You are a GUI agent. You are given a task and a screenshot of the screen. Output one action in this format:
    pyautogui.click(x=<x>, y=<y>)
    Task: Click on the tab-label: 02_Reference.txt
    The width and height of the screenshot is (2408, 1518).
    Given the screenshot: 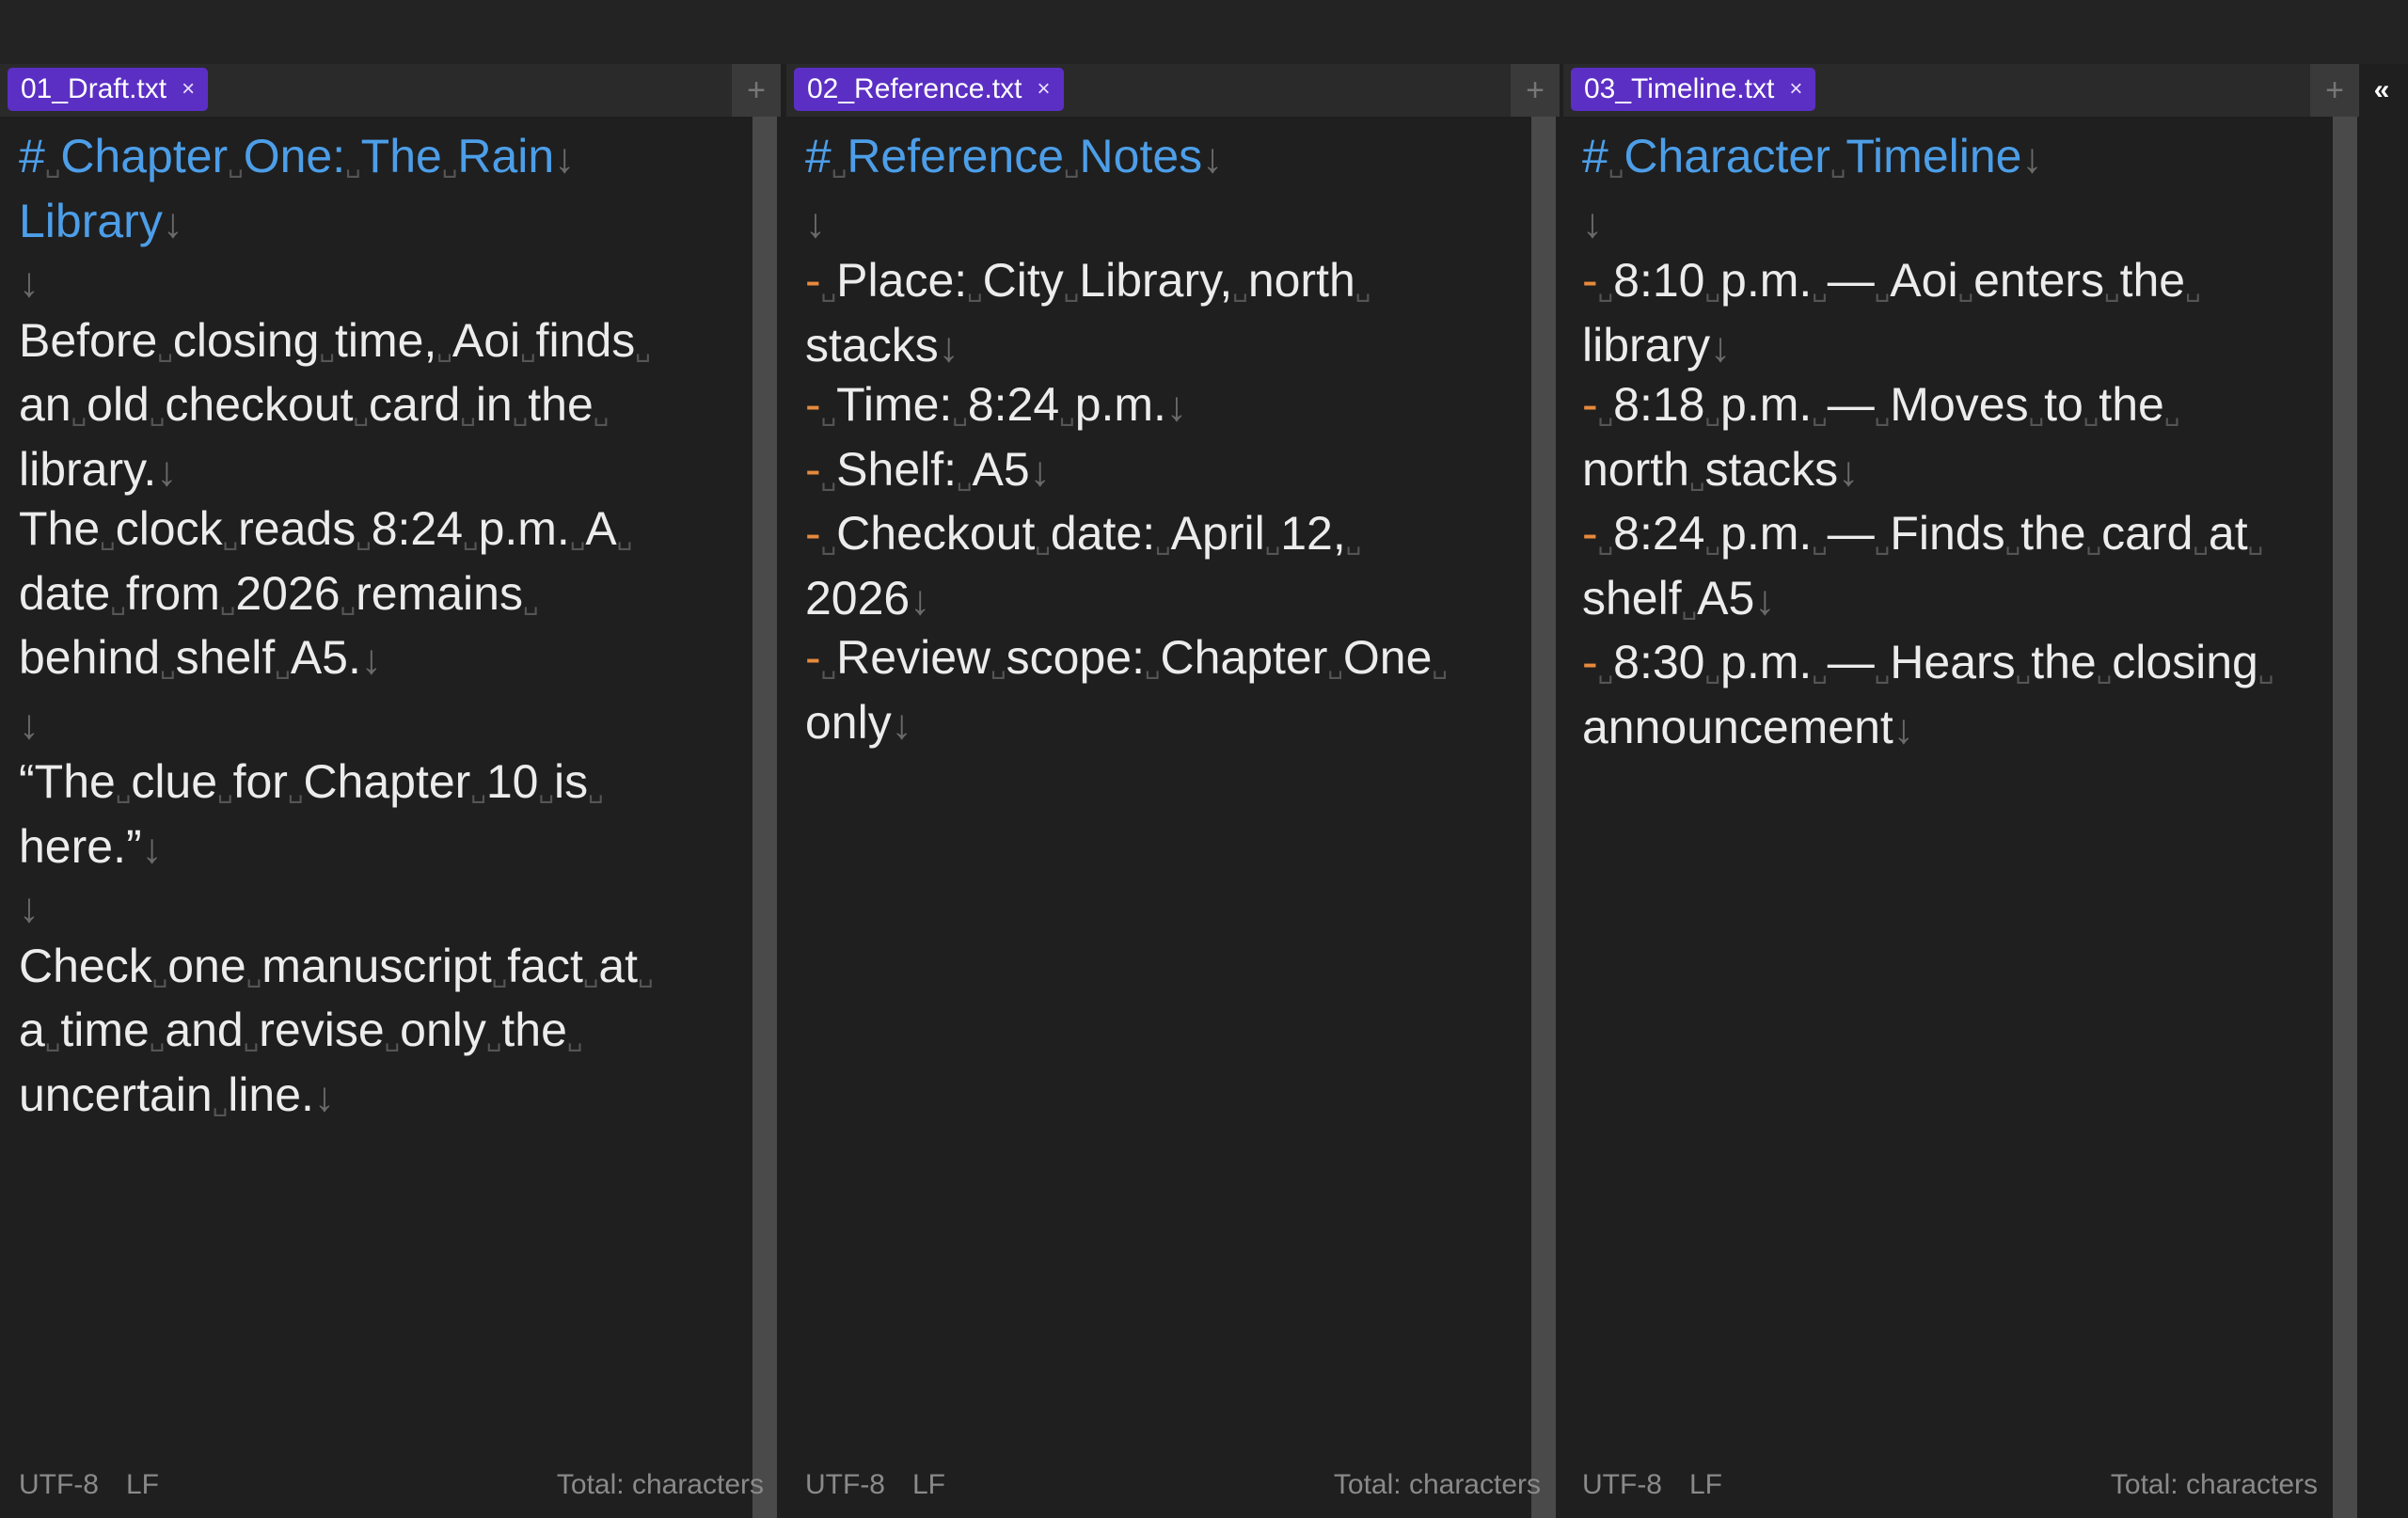 What is the action you would take?
    pyautogui.click(x=915, y=89)
    